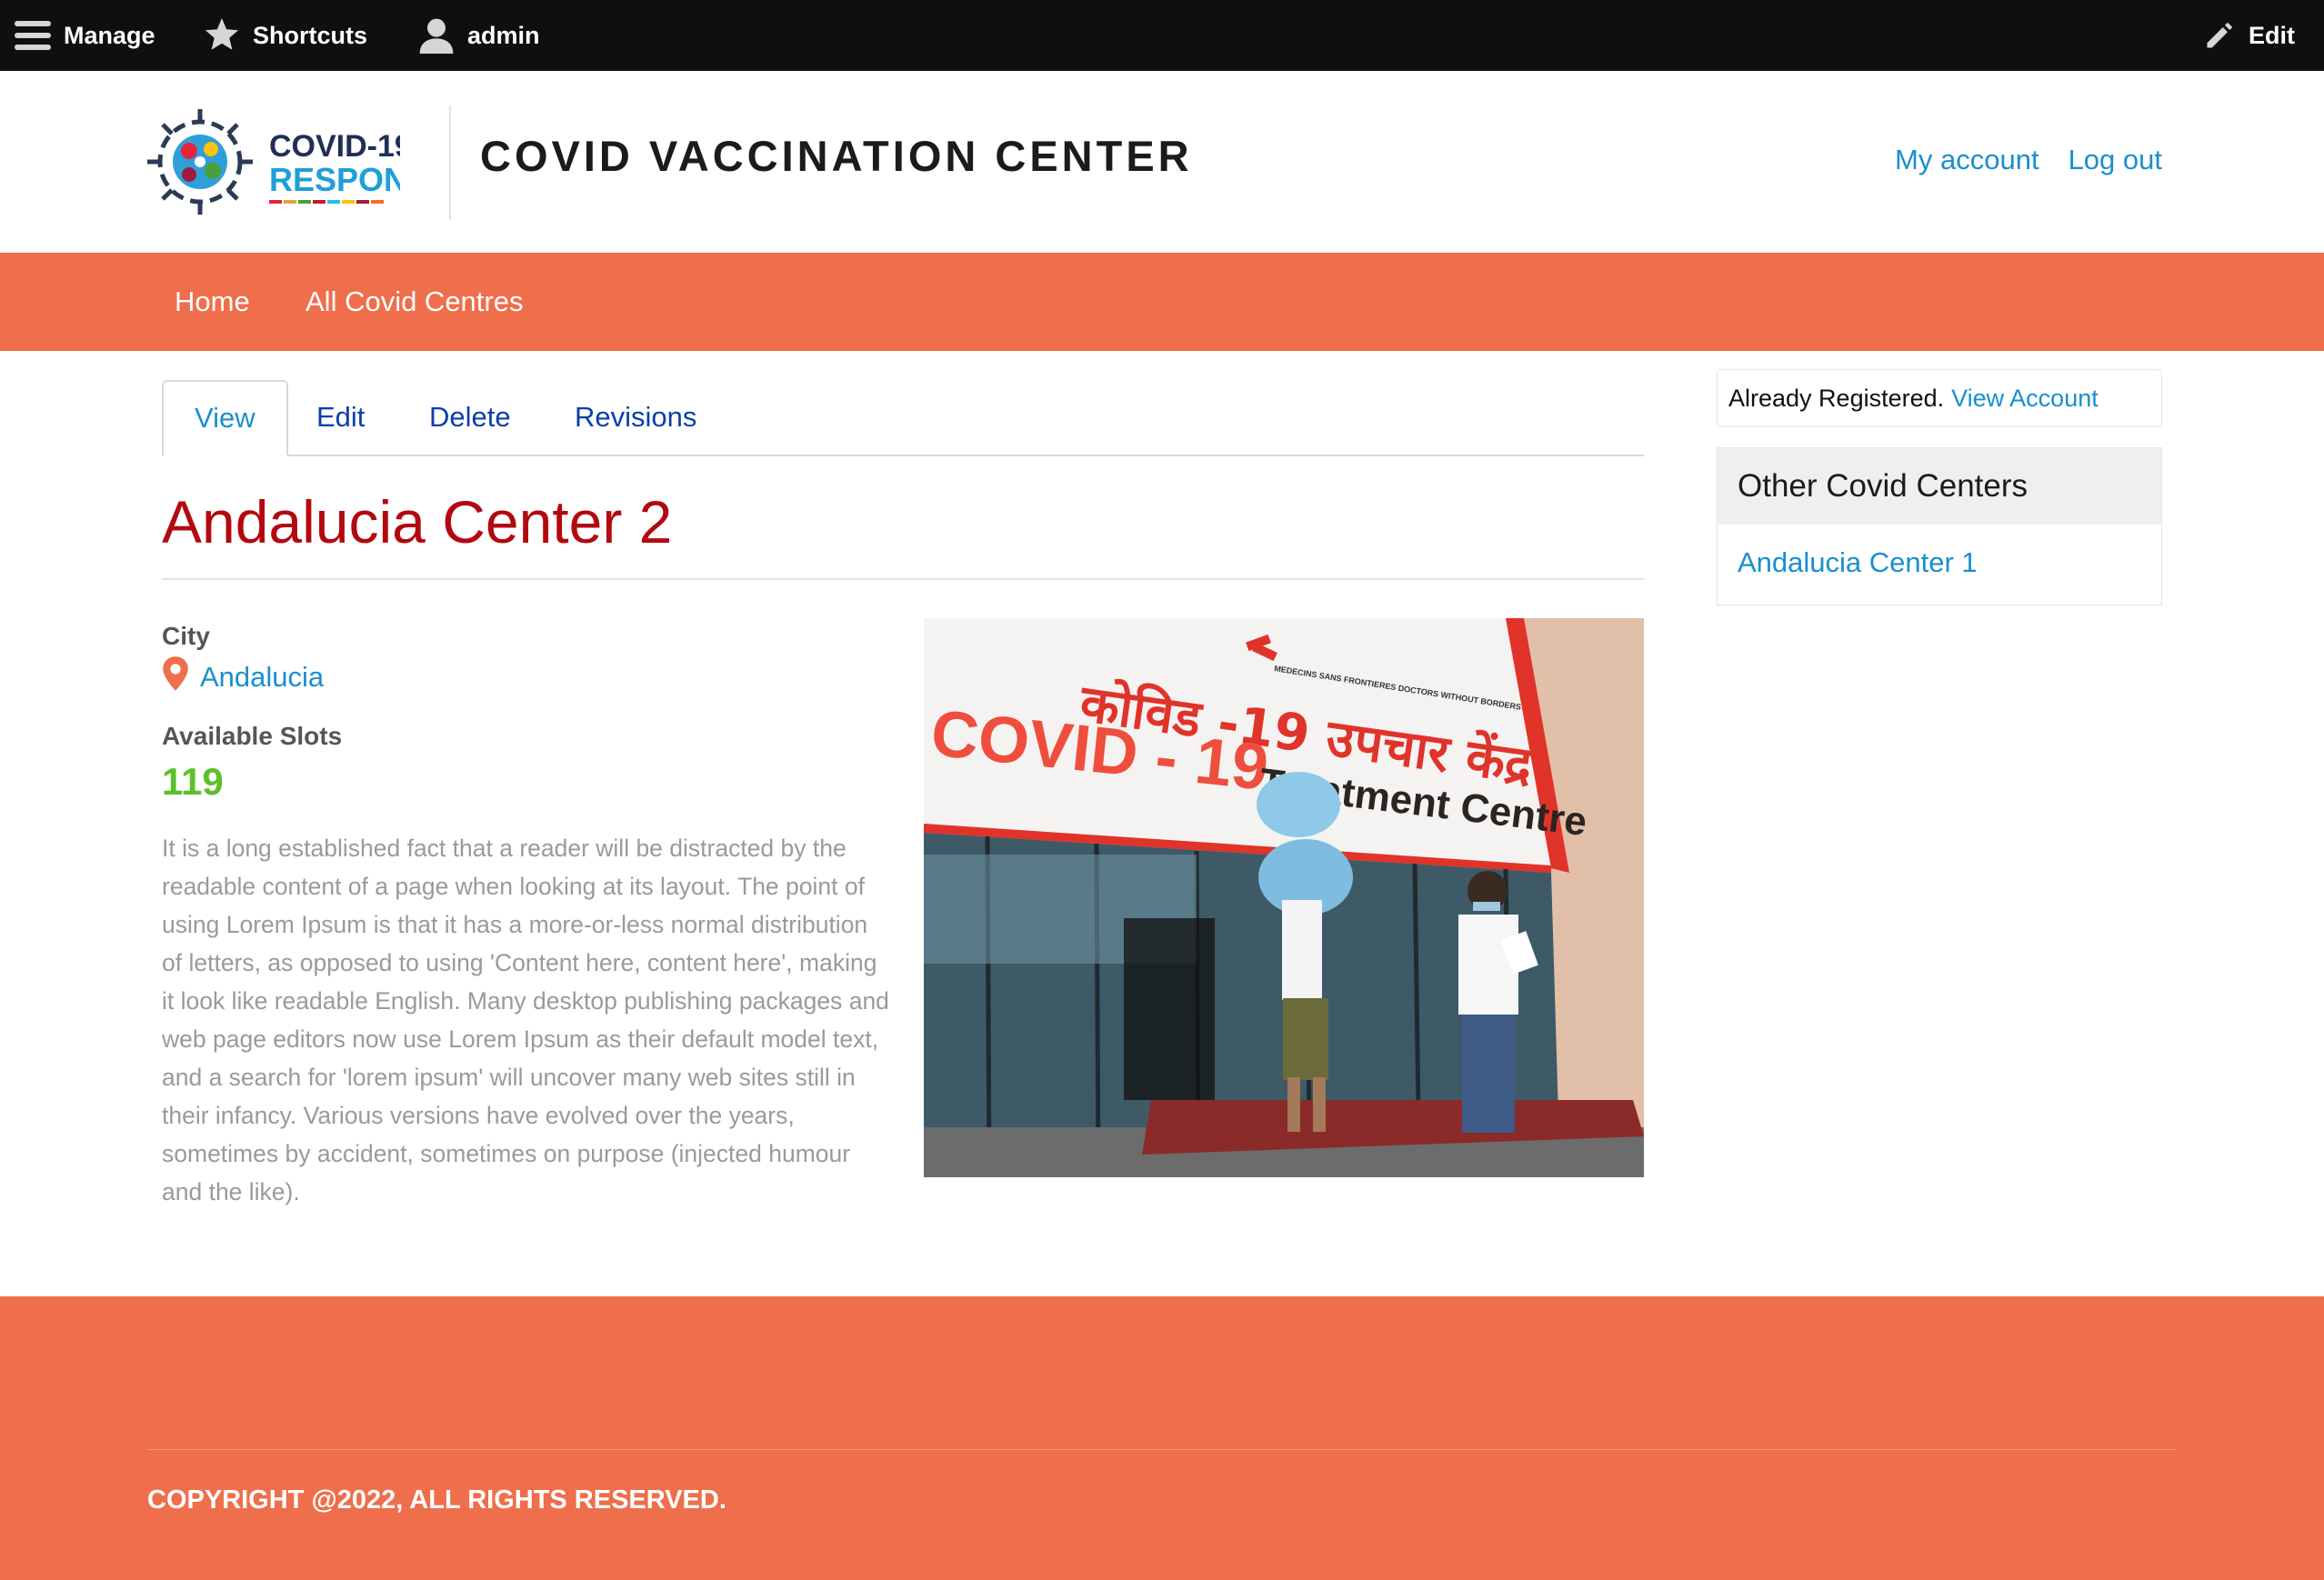 This screenshot has width=2324, height=1580. I want to click on toolbar-manage: Manage, so click(85, 35).